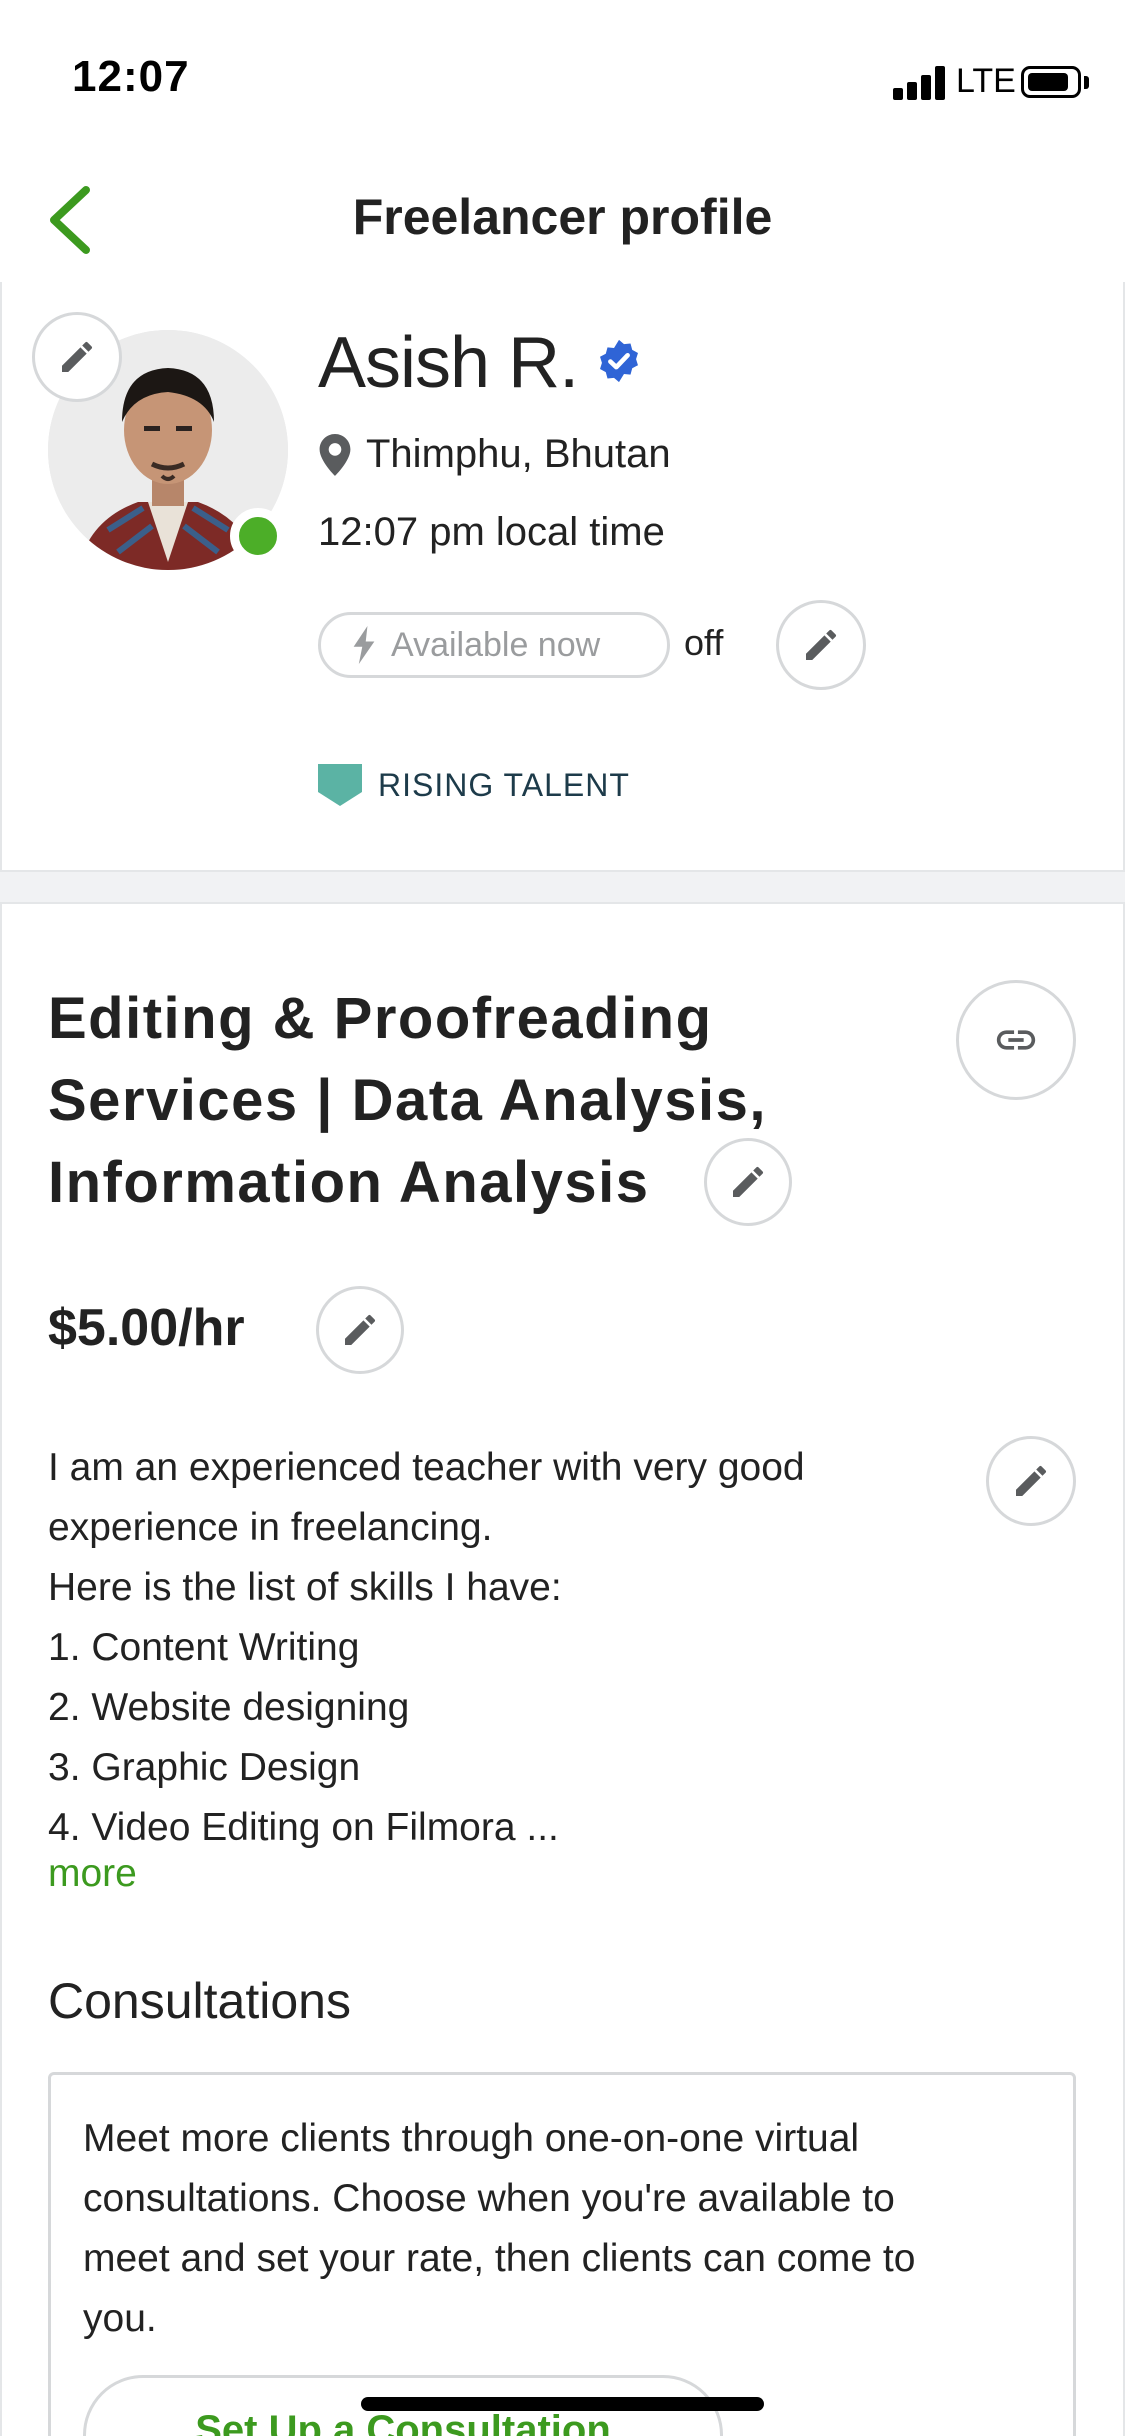 The width and height of the screenshot is (1125, 2436). Describe the element at coordinates (562, 75) in the screenshot. I see `status-bar: 12:07 LTE` at that location.